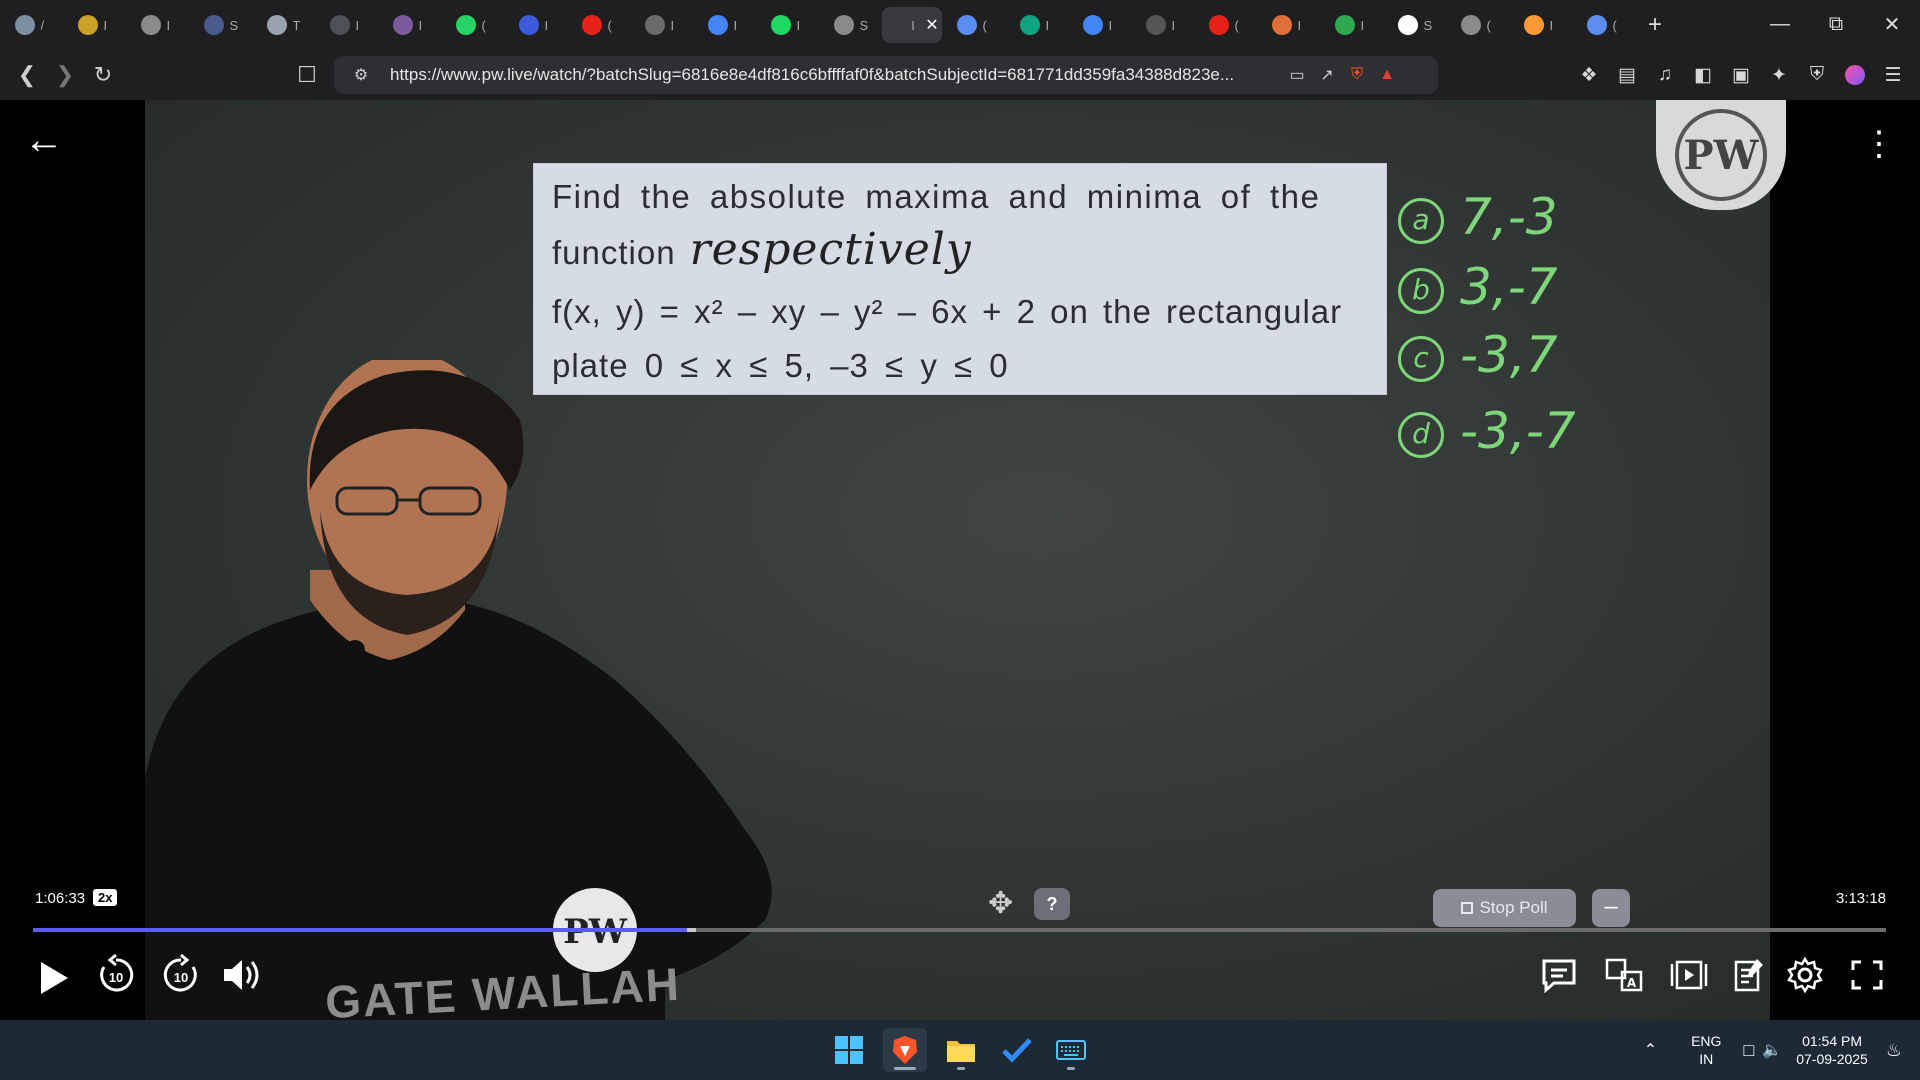  I want to click on share-icon: ↗, so click(1327, 75).